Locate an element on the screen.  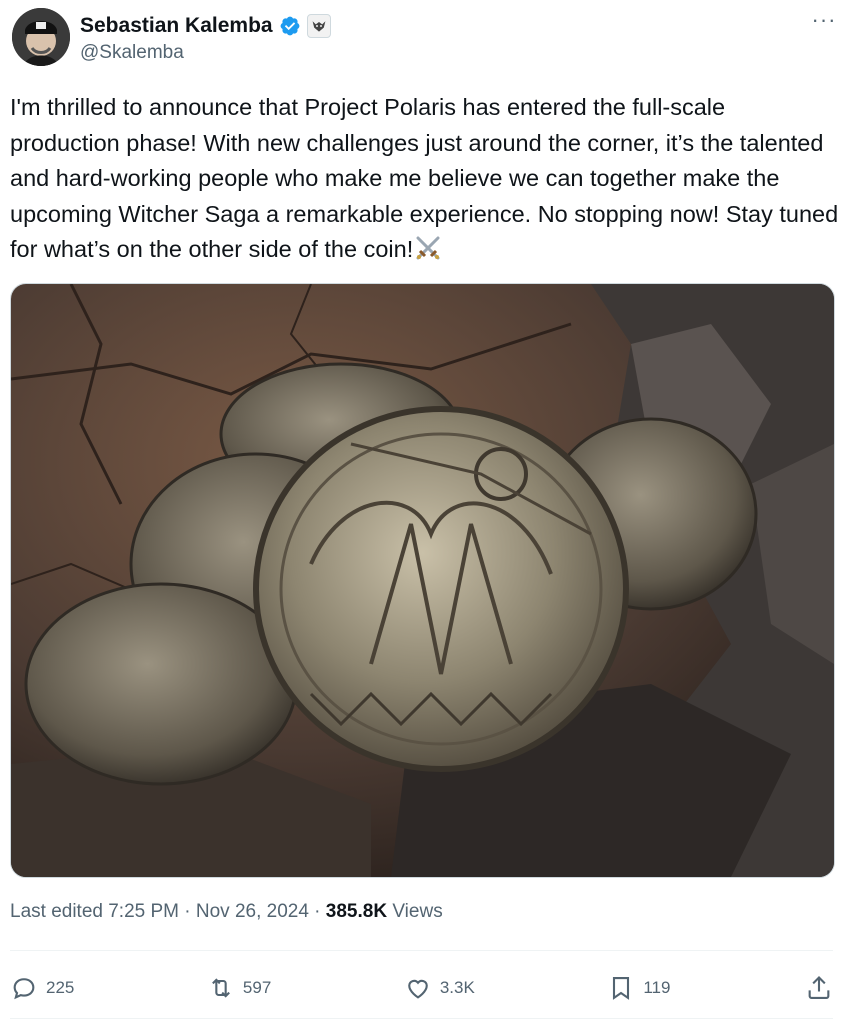
repost-count: 597 is located at coordinates (257, 987).